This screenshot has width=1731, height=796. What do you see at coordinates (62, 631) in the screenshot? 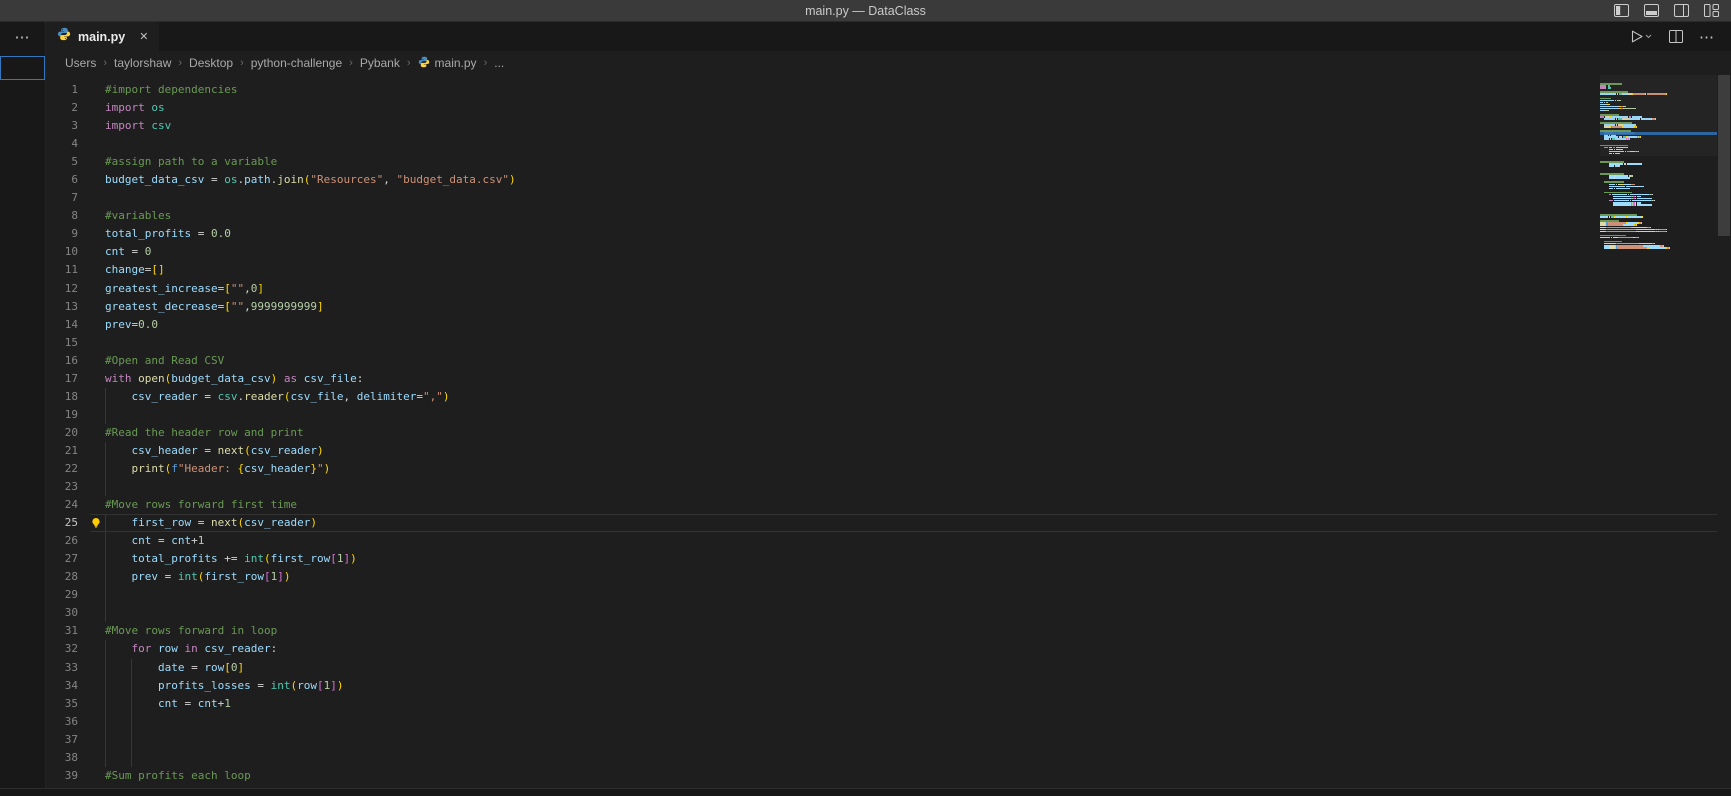
I see `line-number: 31` at bounding box center [62, 631].